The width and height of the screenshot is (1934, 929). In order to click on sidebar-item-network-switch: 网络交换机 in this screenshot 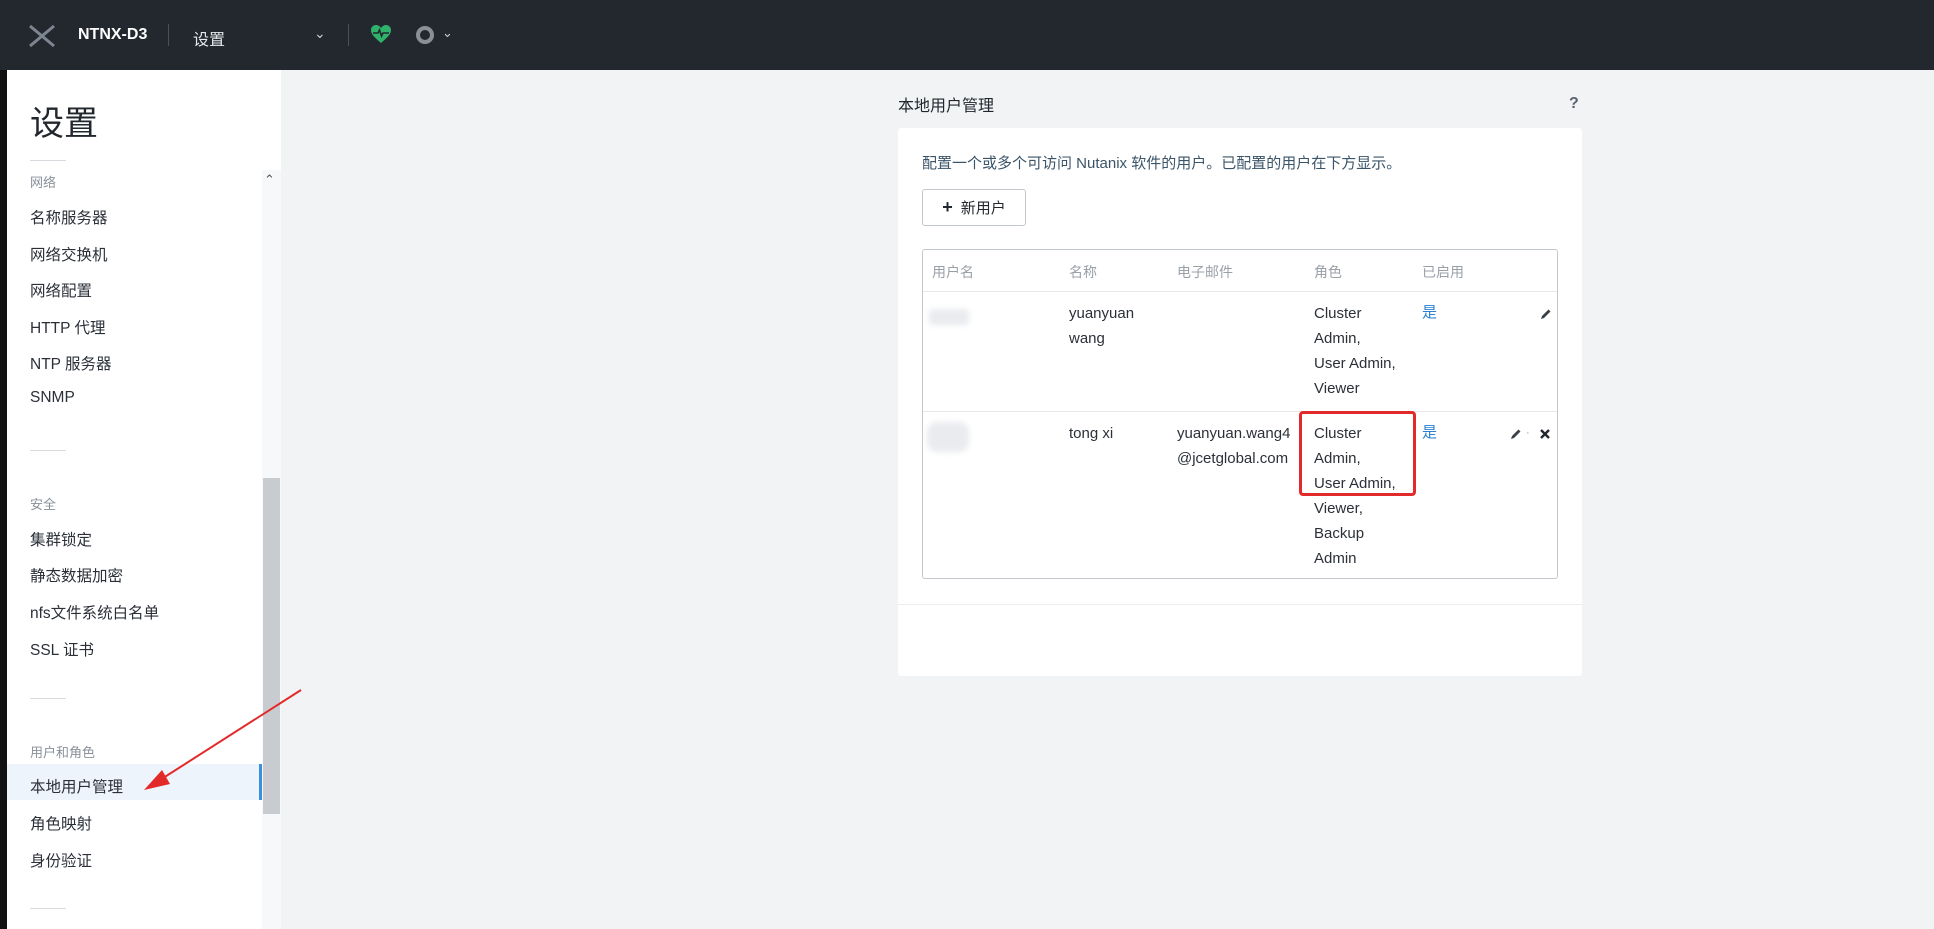, I will do `click(69, 254)`.